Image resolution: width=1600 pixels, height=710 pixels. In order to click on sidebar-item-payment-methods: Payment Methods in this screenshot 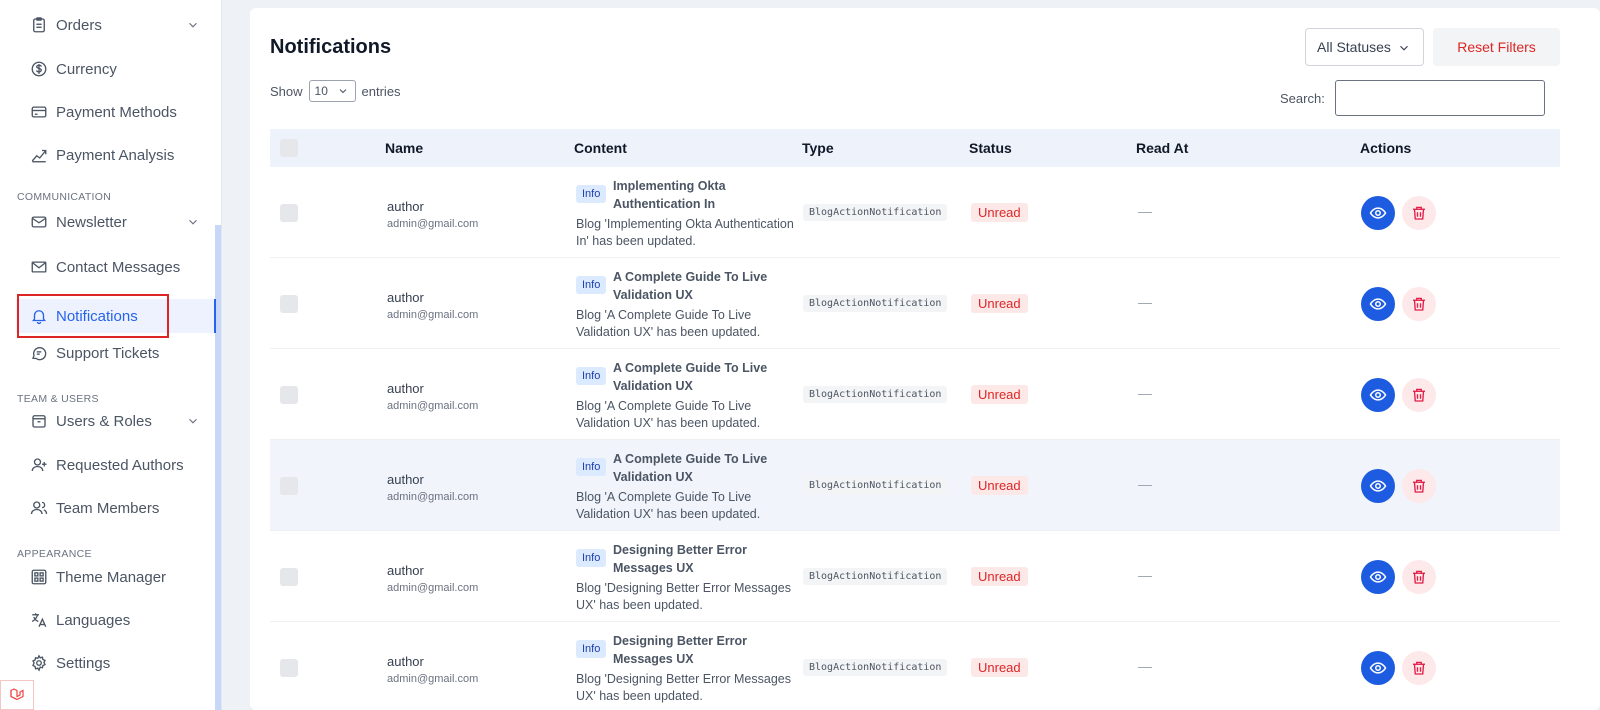, I will do `click(116, 112)`.